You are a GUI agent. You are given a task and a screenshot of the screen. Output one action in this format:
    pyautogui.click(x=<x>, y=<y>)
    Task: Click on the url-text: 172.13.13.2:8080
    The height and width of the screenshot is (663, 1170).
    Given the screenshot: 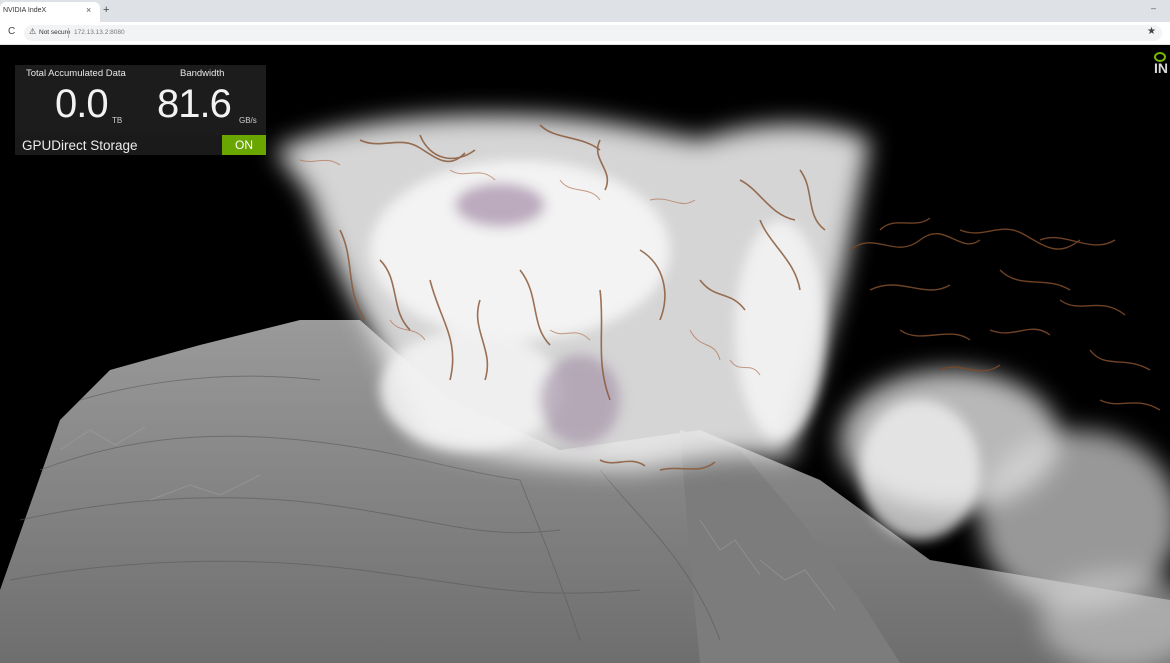 What is the action you would take?
    pyautogui.click(x=99, y=32)
    